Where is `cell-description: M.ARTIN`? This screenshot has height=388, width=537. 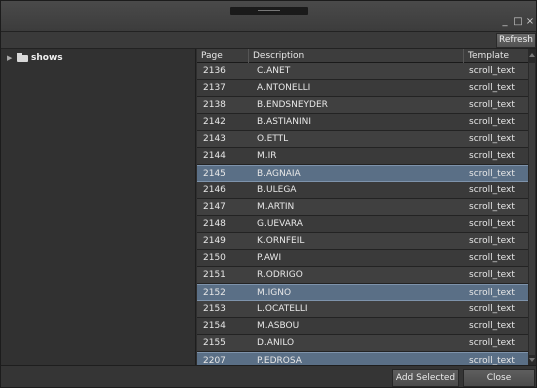 cell-description: M.ARTIN is located at coordinates (276, 207).